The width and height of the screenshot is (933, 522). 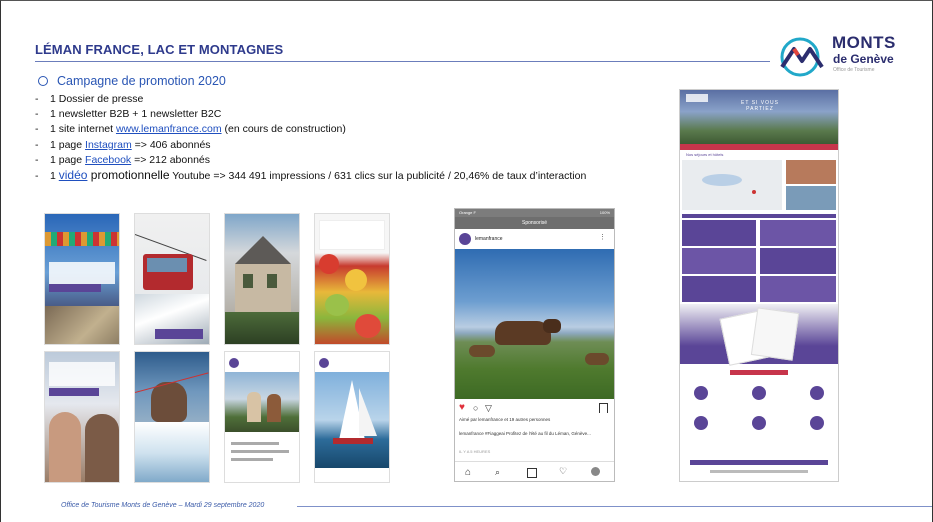 What do you see at coordinates (489, 239) in the screenshot?
I see `account-name: lemanfrance` at bounding box center [489, 239].